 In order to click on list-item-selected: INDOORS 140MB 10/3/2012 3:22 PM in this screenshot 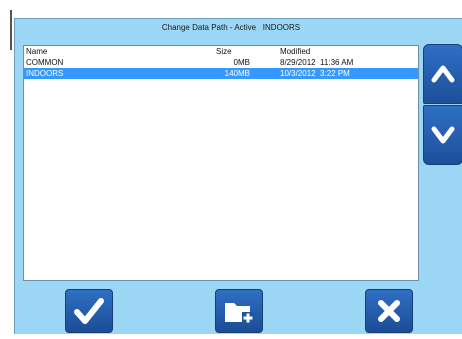, I will do `click(221, 73)`.